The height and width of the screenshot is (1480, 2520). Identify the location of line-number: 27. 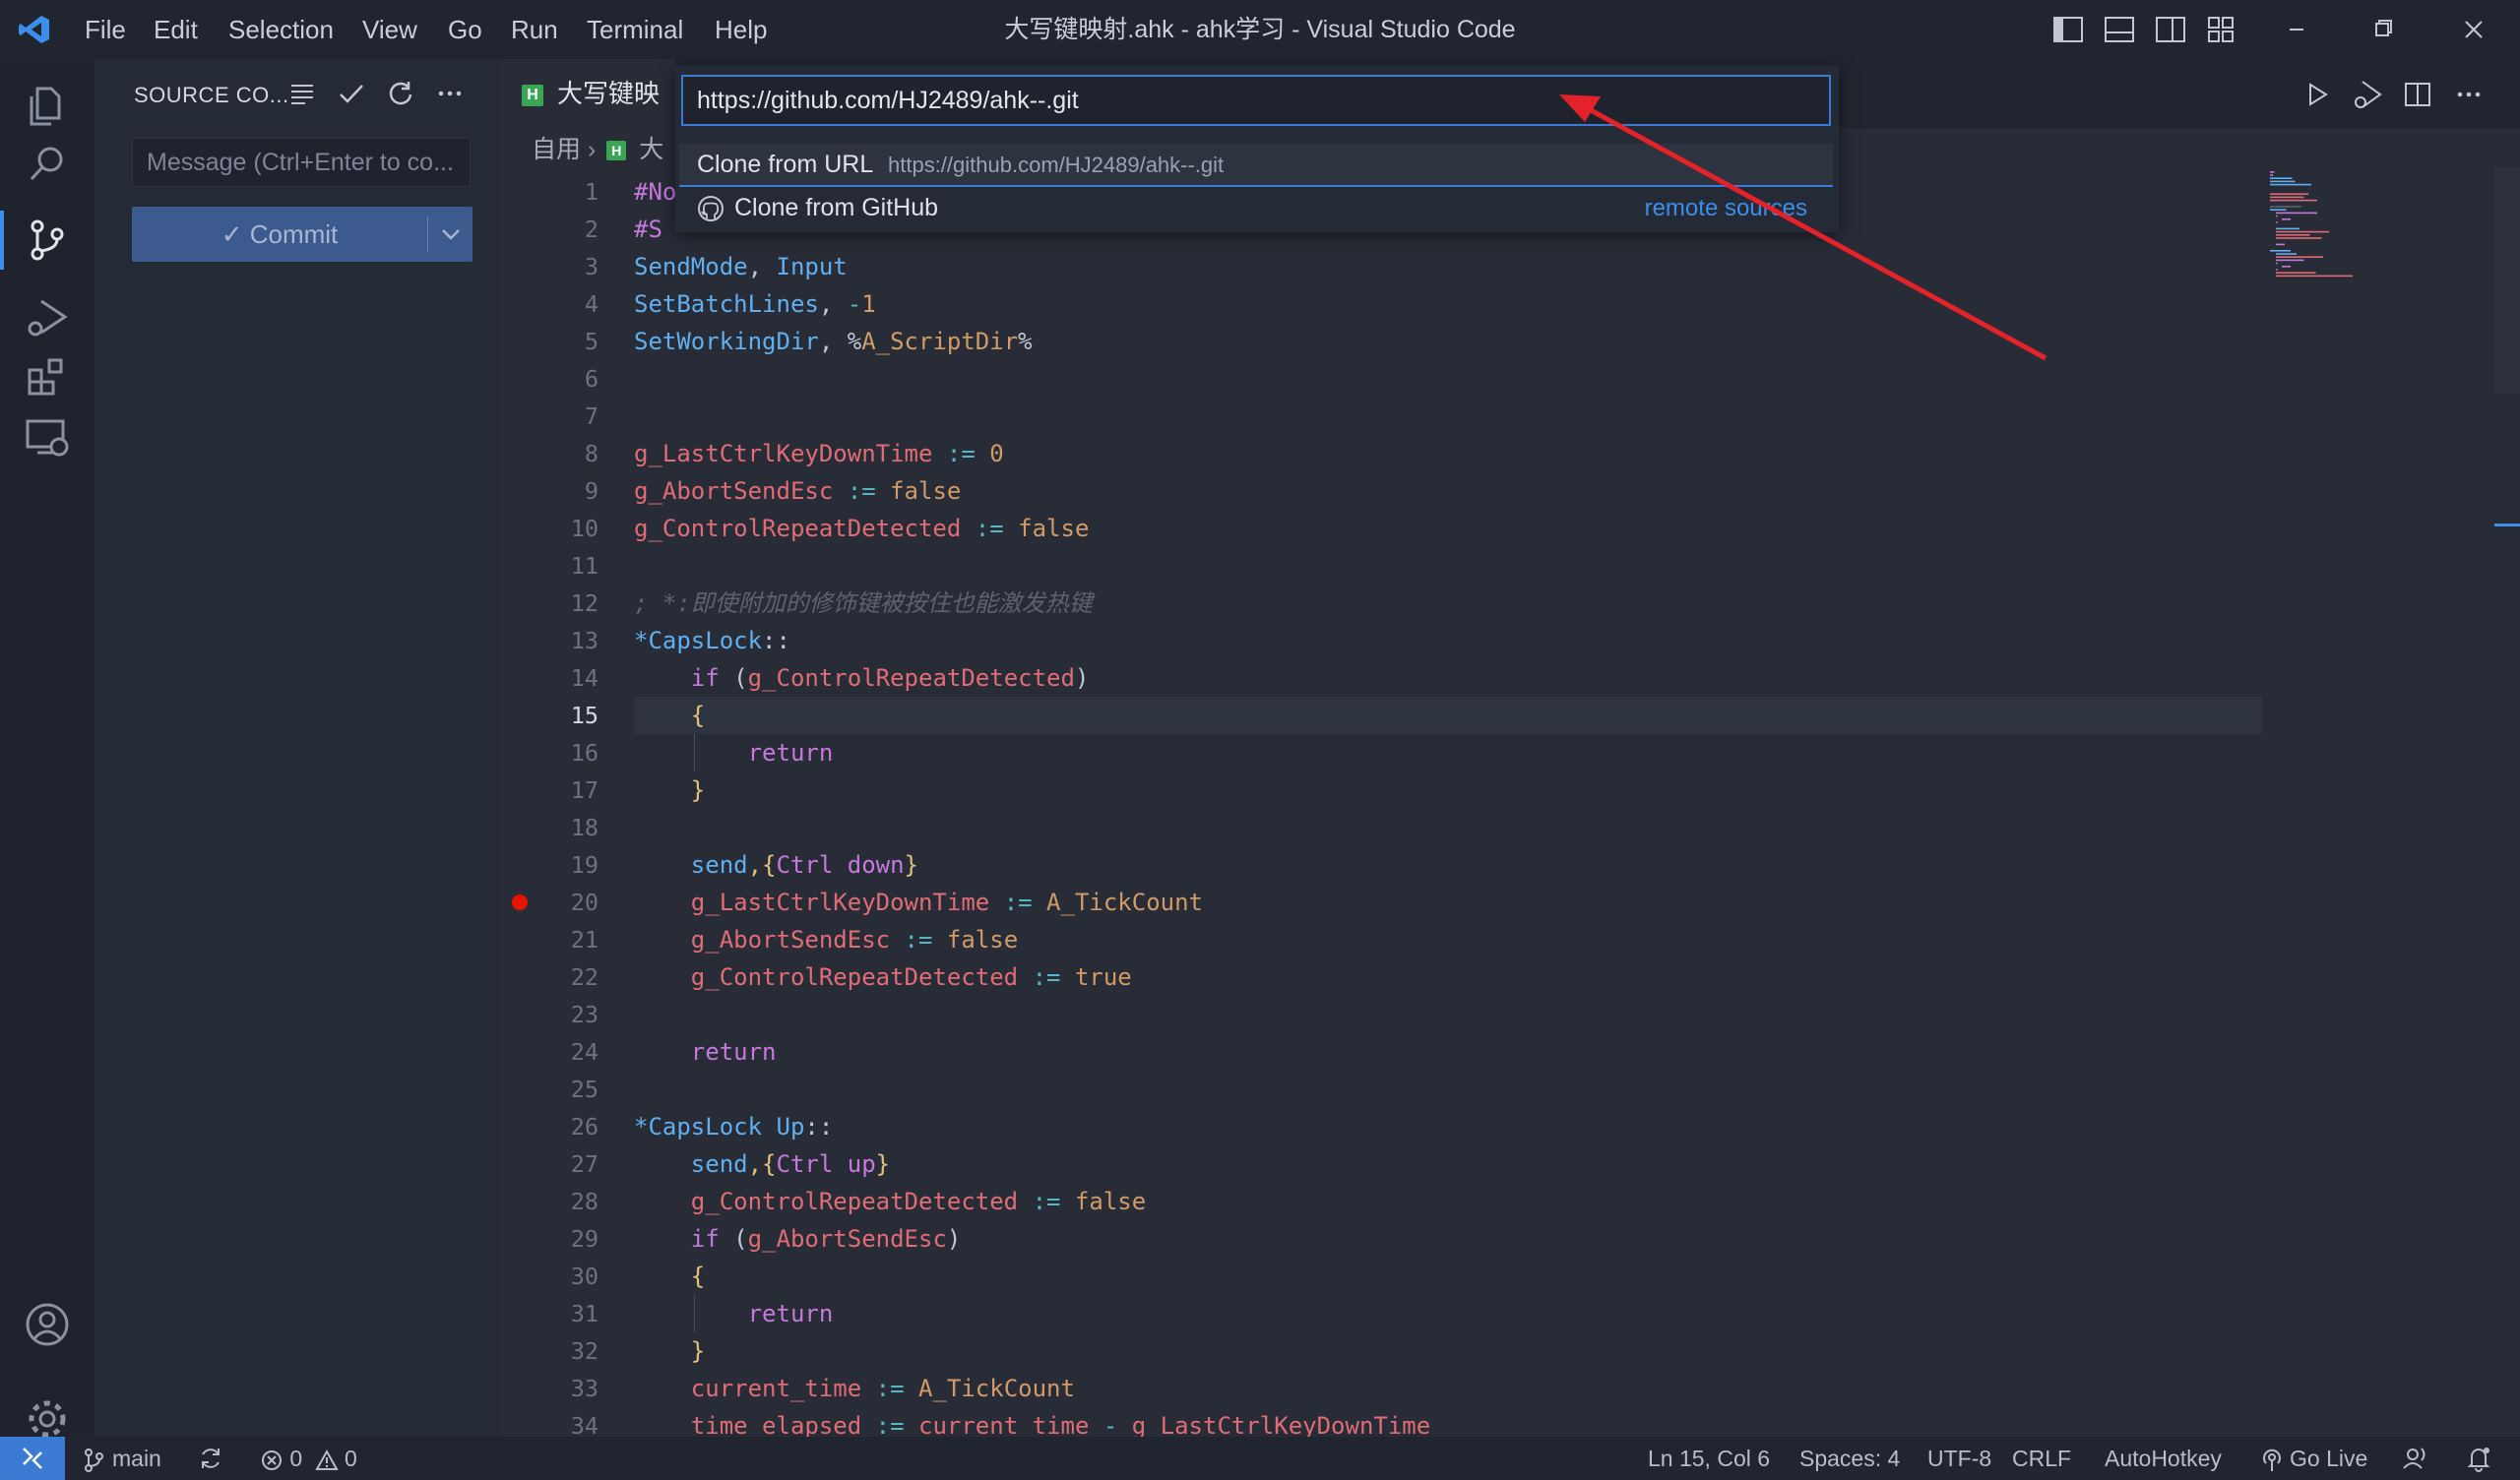
(559, 1164).